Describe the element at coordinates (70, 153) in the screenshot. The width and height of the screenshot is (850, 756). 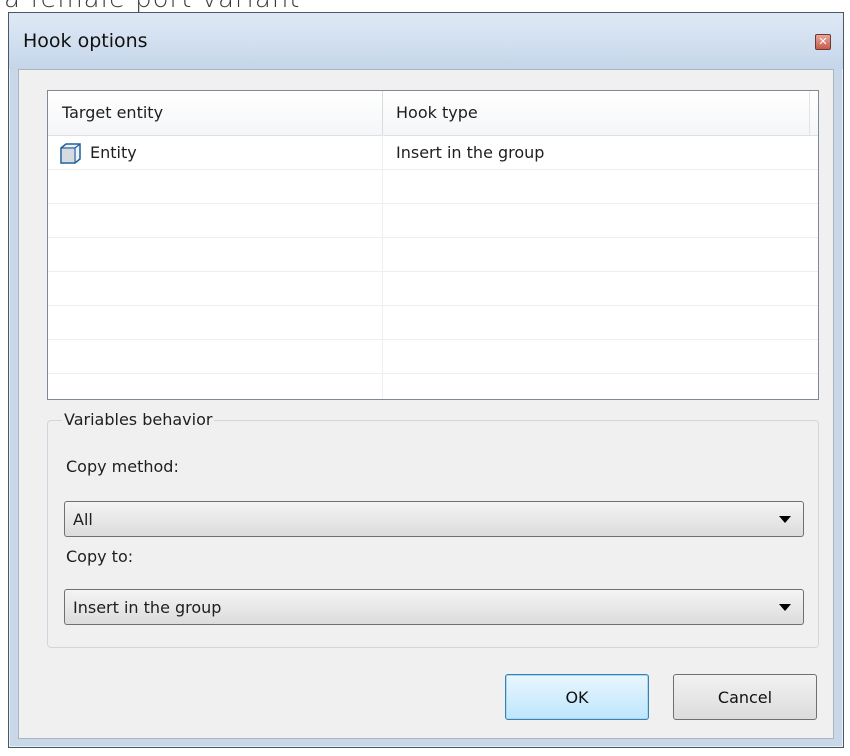
I see `entity-icon` at that location.